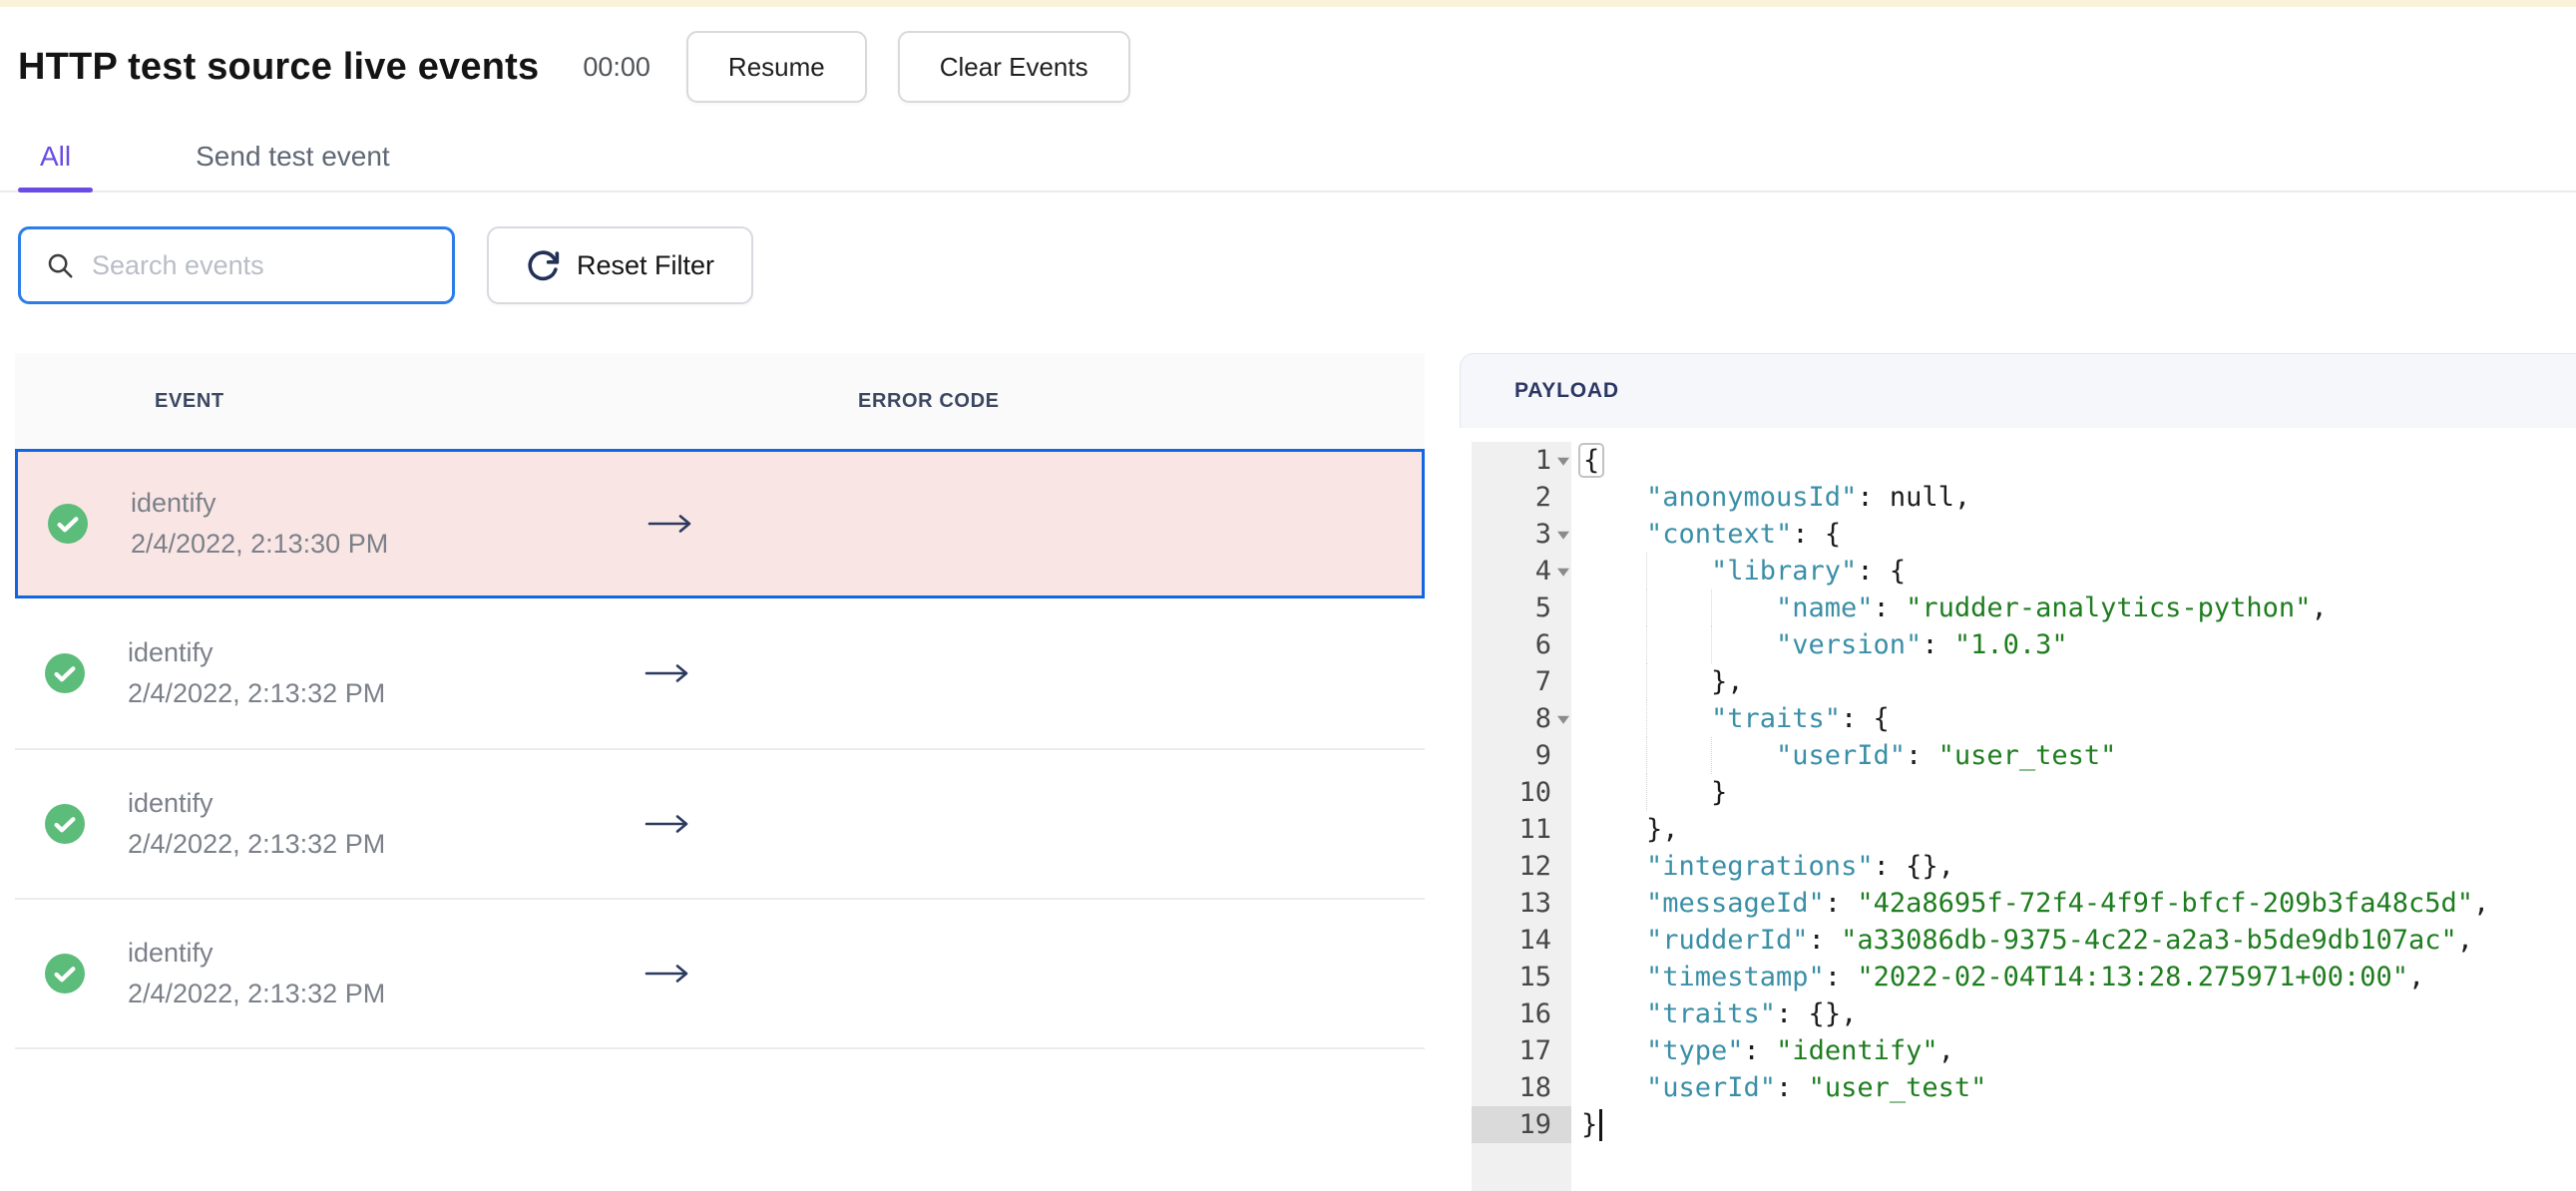  I want to click on line-number: 19, so click(1534, 1124).